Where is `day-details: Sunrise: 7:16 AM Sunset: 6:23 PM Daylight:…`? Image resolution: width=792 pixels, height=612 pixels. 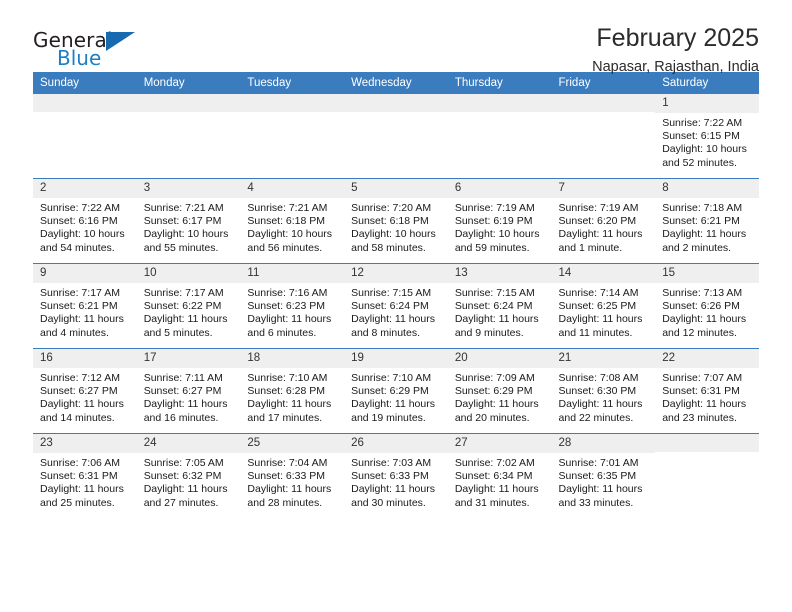
day-details: Sunrise: 7:16 AM Sunset: 6:23 PM Daylight:… is located at coordinates (292, 311).